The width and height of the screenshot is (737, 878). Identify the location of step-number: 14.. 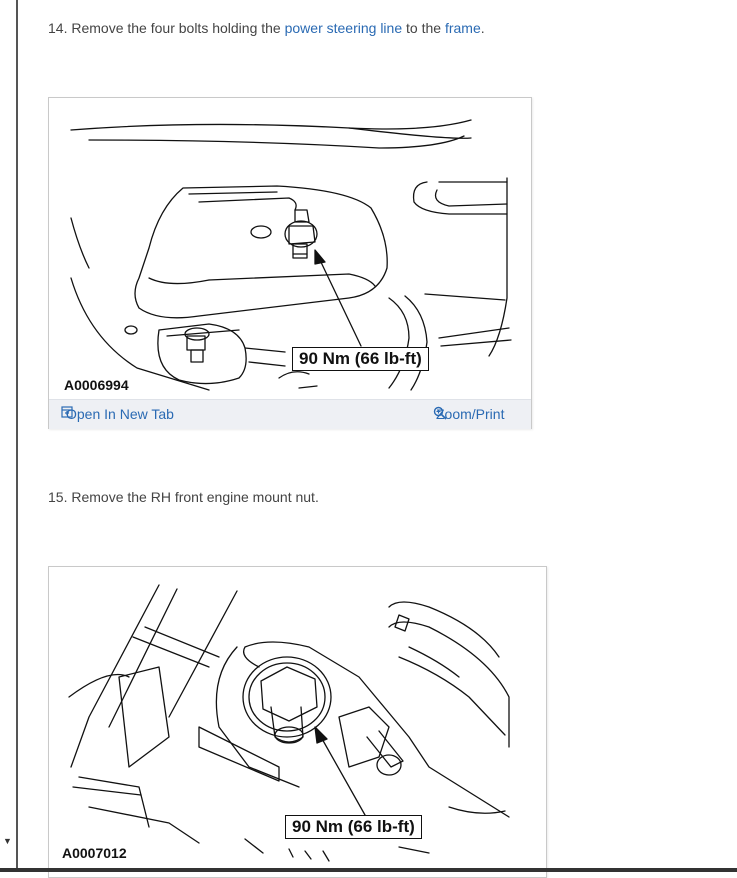
(58, 28).